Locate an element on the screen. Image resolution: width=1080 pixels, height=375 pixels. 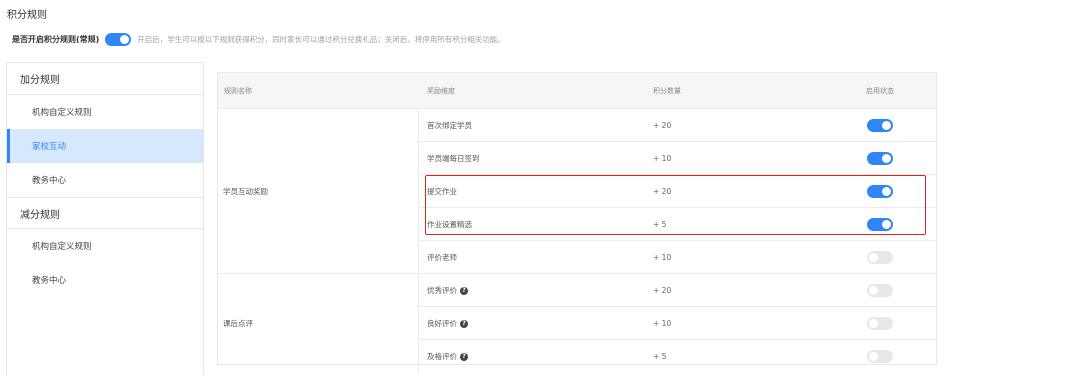
header-status: 启用状态 is located at coordinates (880, 91).